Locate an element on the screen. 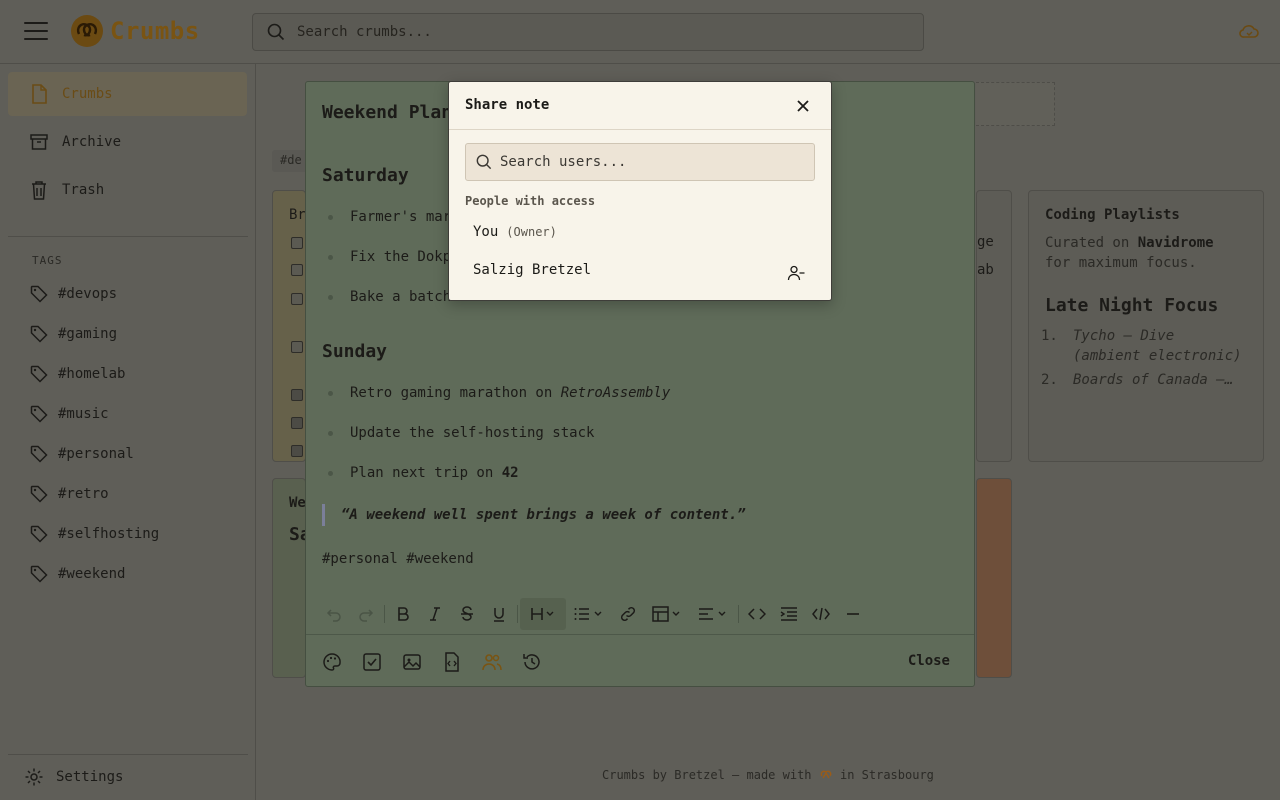 The image size is (1280, 800). sidebar-item-trash: Trash is located at coordinates (127, 190).